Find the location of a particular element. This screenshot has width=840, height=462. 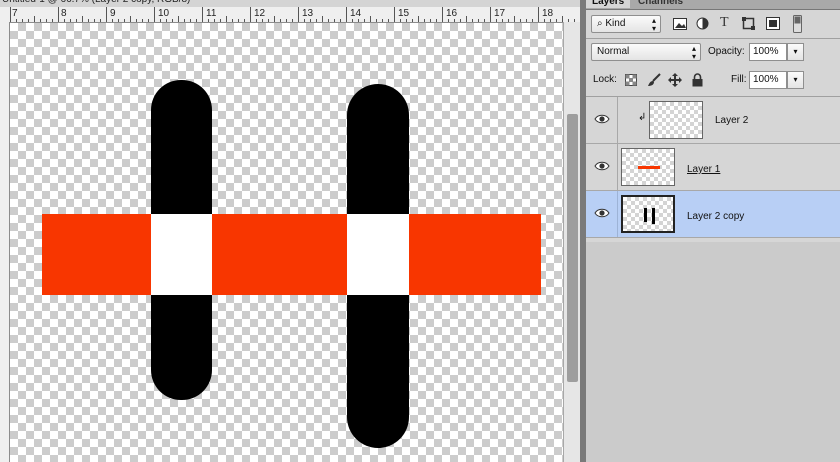

layer-row: ↲ Layer 2 is located at coordinates (713, 120).